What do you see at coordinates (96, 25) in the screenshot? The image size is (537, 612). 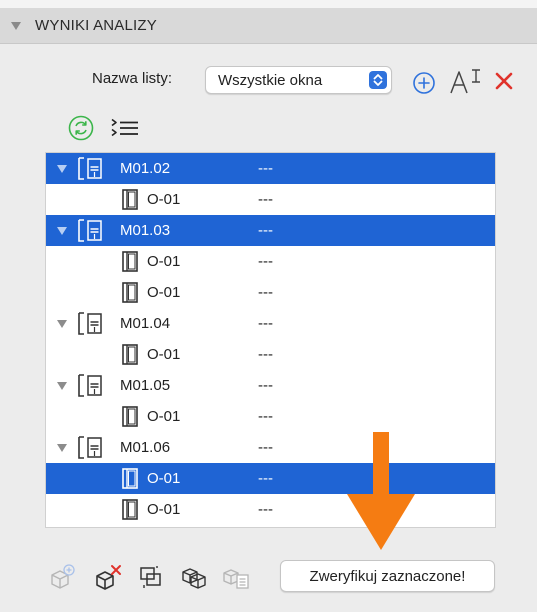 I see `panel-title: WYNIKI ANALIZY` at bounding box center [96, 25].